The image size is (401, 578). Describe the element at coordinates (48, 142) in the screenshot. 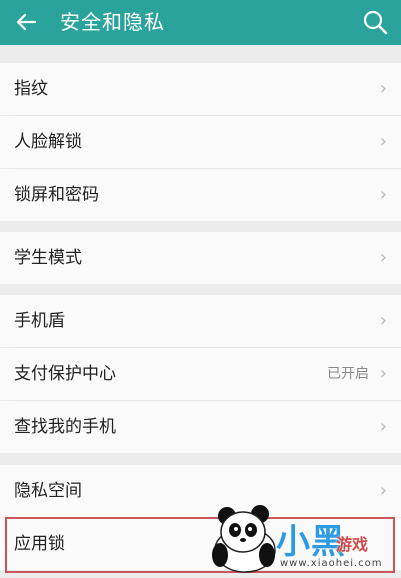

I see `settings-item-label: 人脸解锁` at that location.